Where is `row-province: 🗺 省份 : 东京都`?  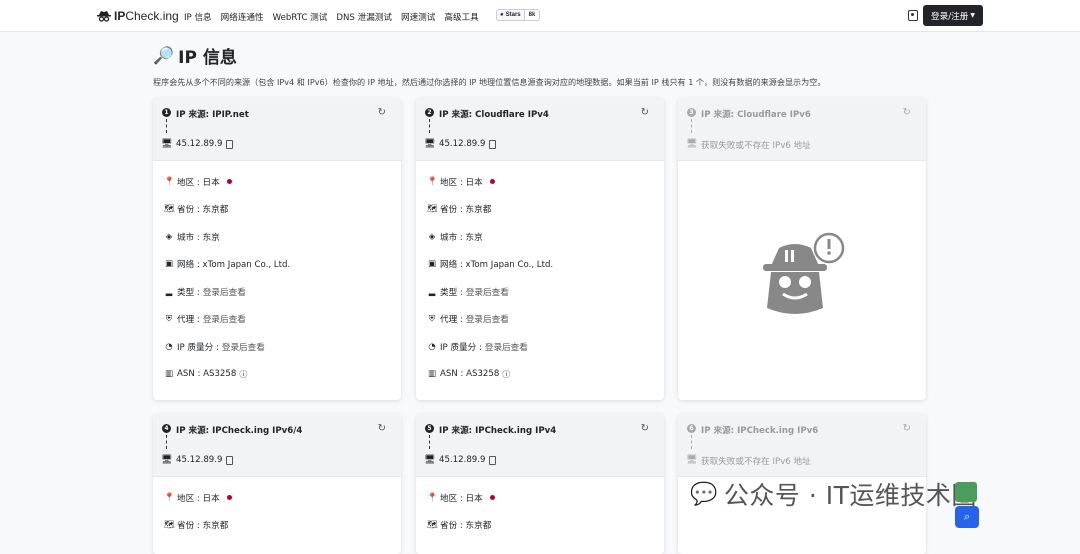 row-province: 🗺 省份 : 东京都 is located at coordinates (540, 526).